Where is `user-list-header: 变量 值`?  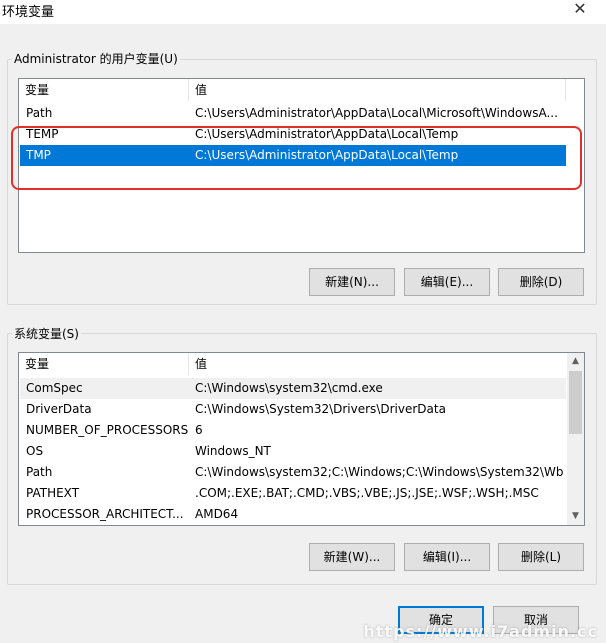
user-list-header: 变量 值 is located at coordinates (301, 90).